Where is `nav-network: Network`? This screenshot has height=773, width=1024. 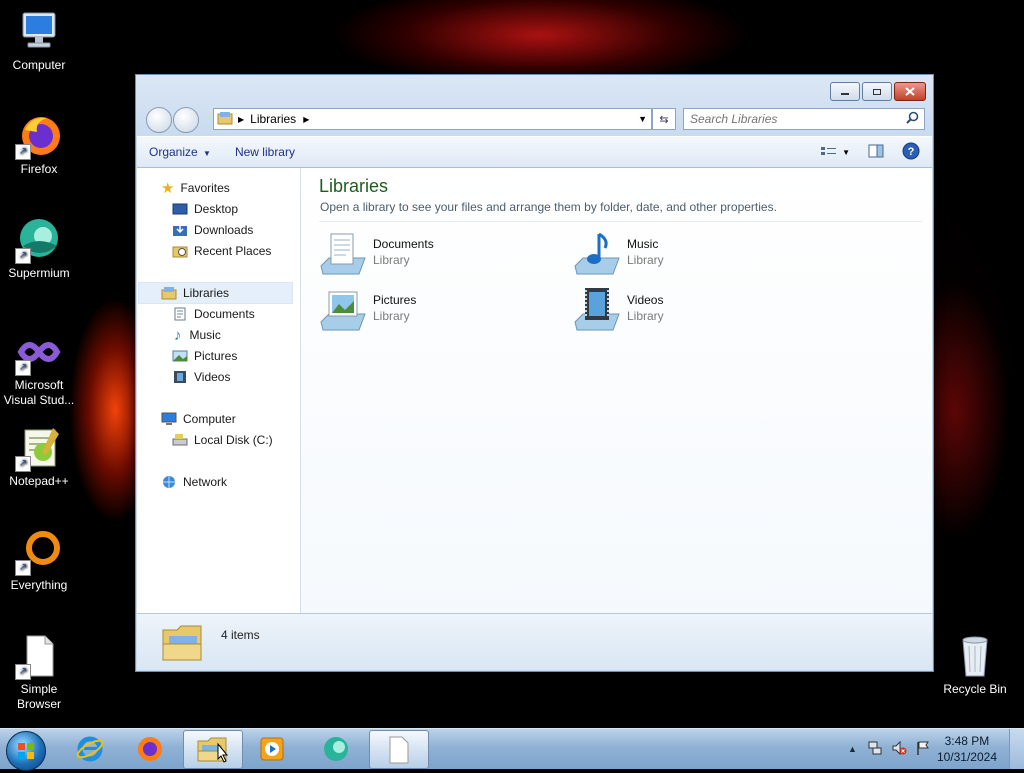
nav-network: Network is located at coordinates (194, 482).